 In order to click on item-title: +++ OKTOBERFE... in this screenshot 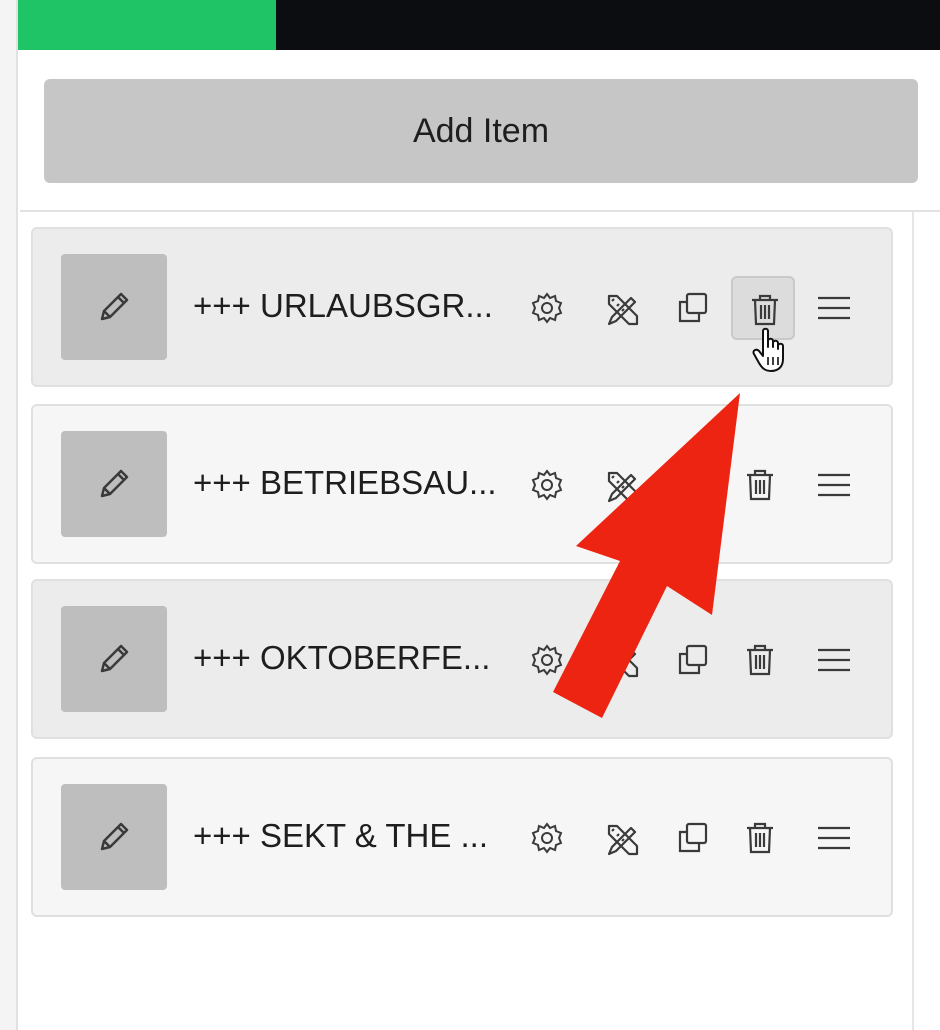, I will do `click(342, 657)`.